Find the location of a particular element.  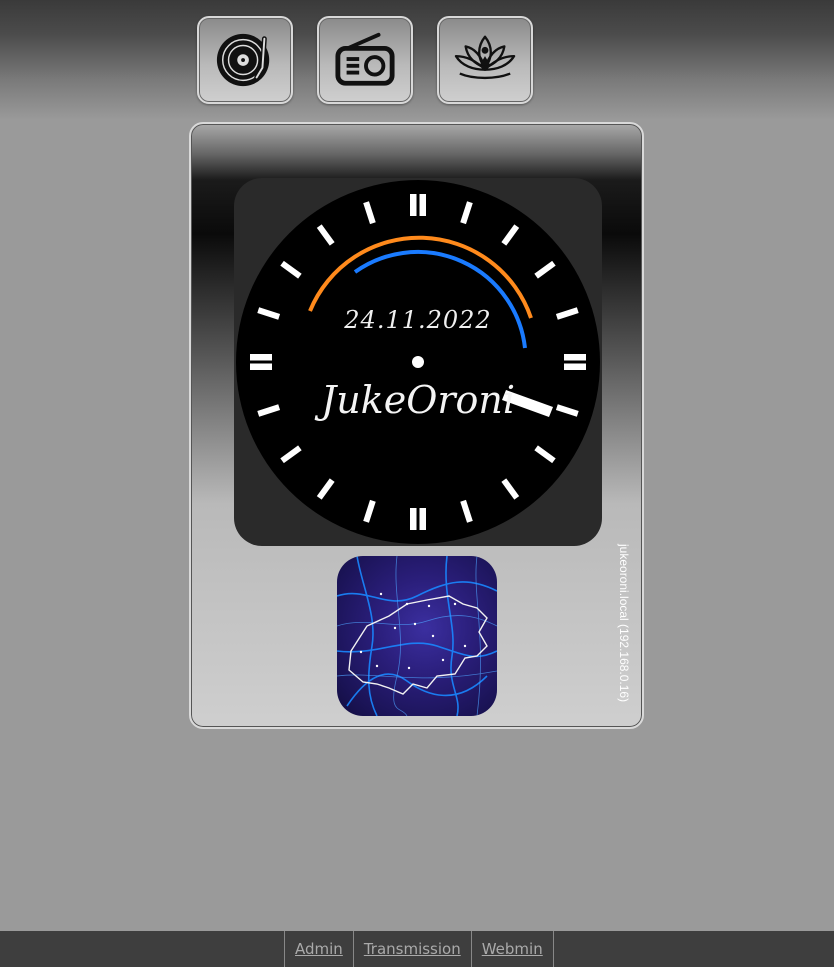

footer-links: Admin Transmission Webmin is located at coordinates (419, 949).